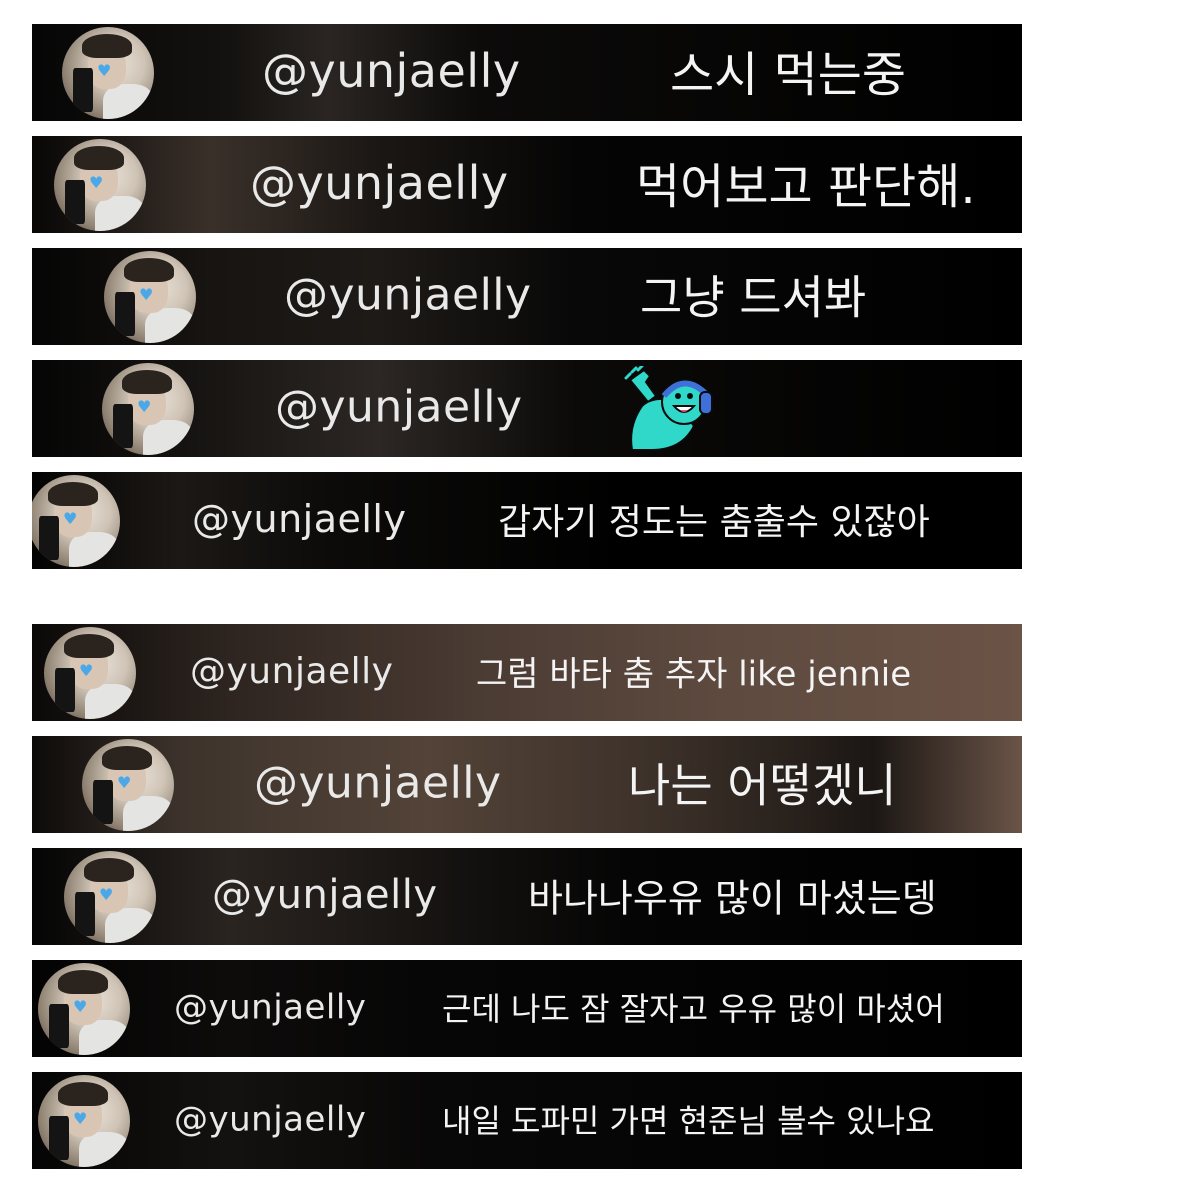 The width and height of the screenshot is (1200, 1200). Describe the element at coordinates (753, 296) in the screenshot. I see `comment-message: 그냥 드셔봐` at that location.